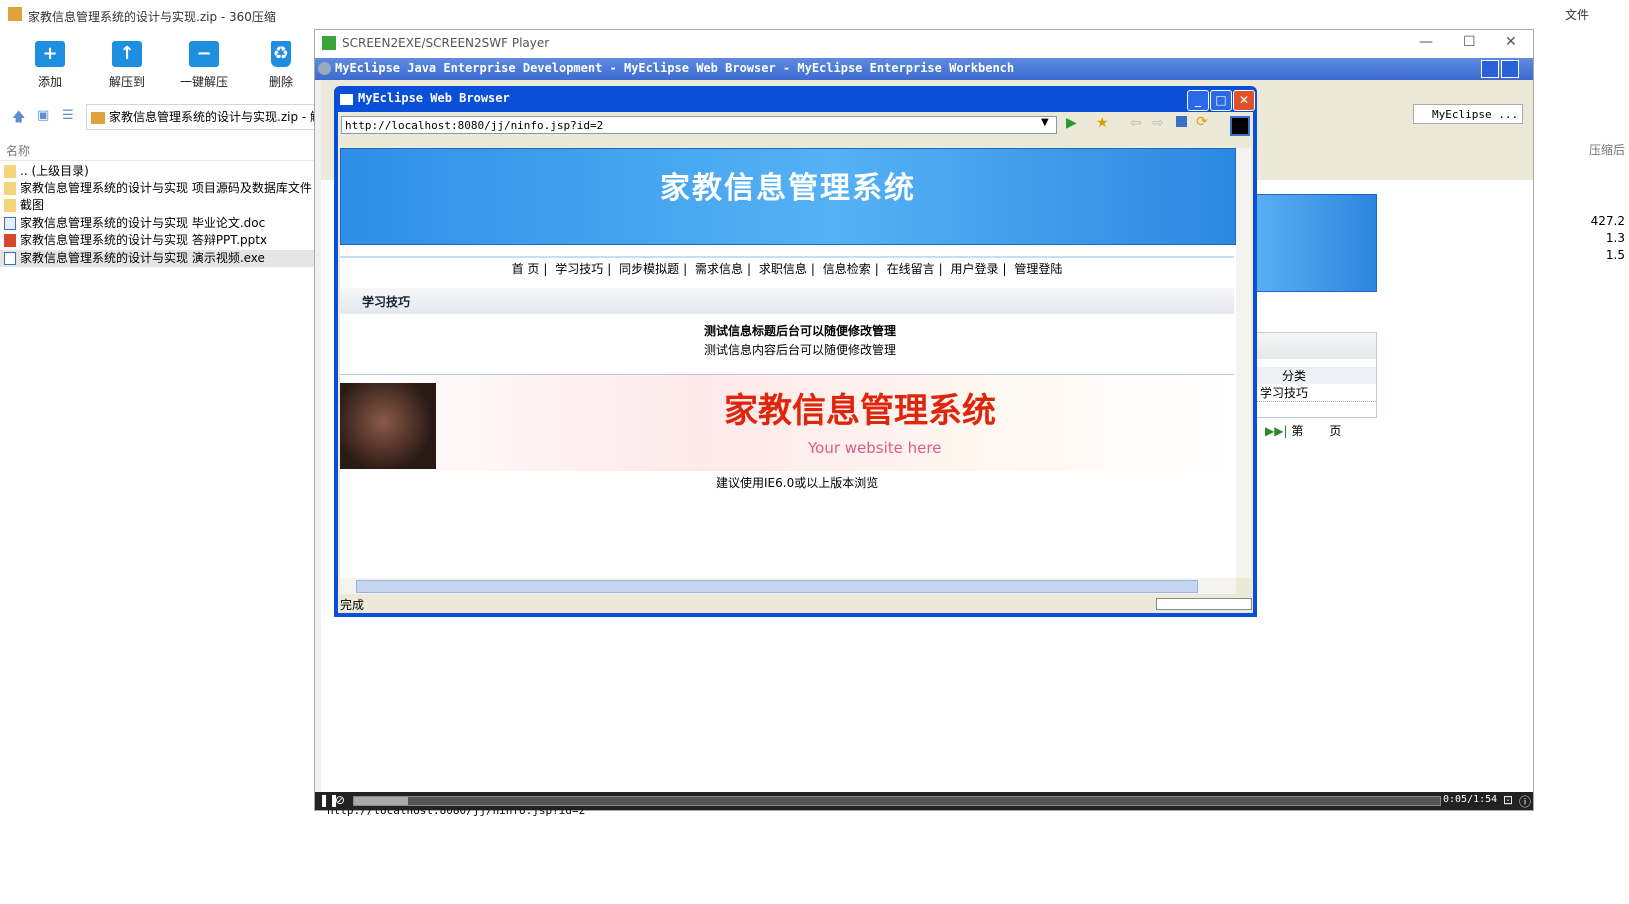  Describe the element at coordinates (49, 82) in the screenshot. I see `add-button-label: 添加` at that location.